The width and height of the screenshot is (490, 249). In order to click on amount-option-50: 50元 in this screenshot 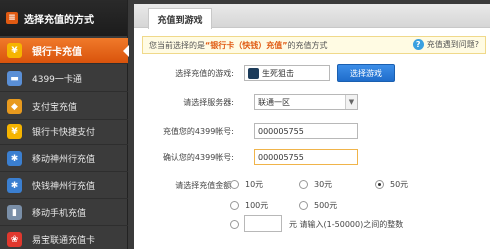, I will do `click(391, 184)`.